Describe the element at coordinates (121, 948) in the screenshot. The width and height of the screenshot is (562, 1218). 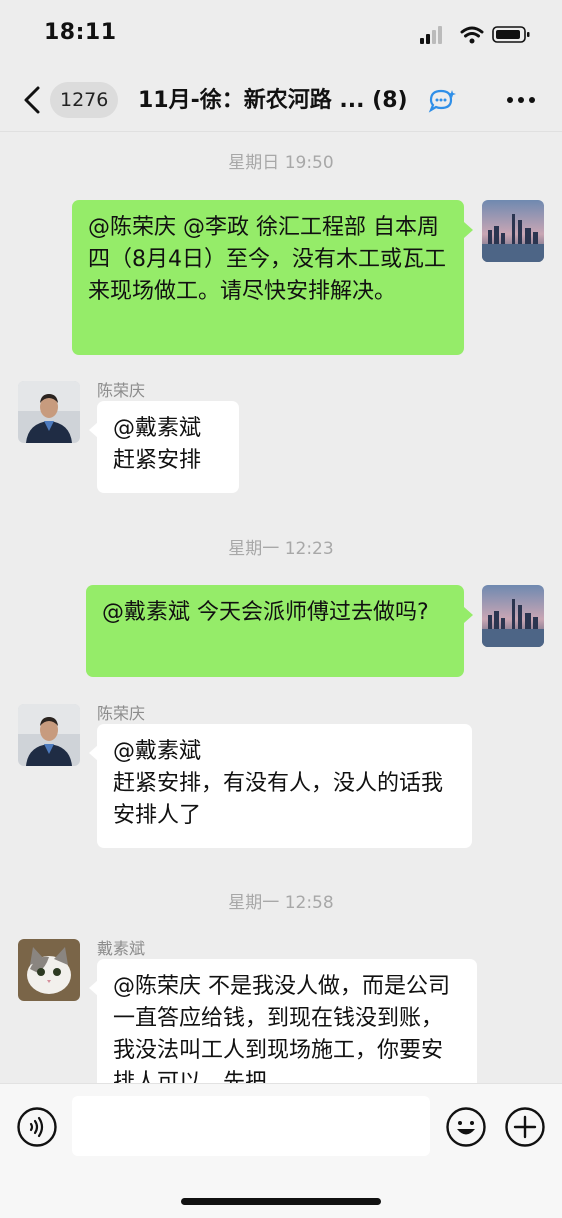
I see `sender-name: 戴素斌` at that location.